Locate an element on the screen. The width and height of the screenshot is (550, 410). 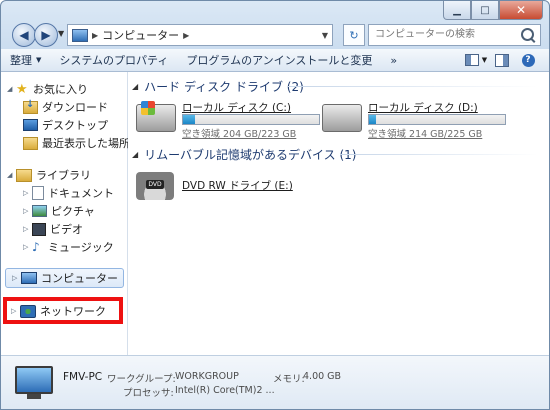
tree-label: デスクトップ is located at coordinates (75, 125).